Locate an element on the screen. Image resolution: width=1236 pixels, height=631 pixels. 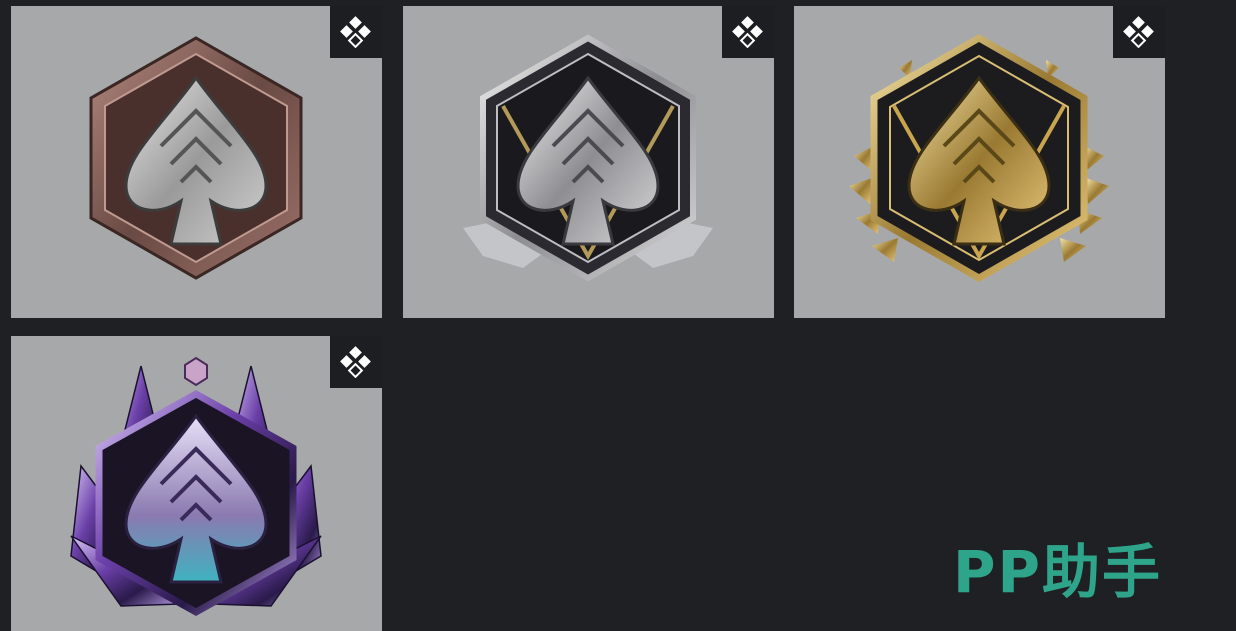
emblem-card-gold is located at coordinates (979, 162).